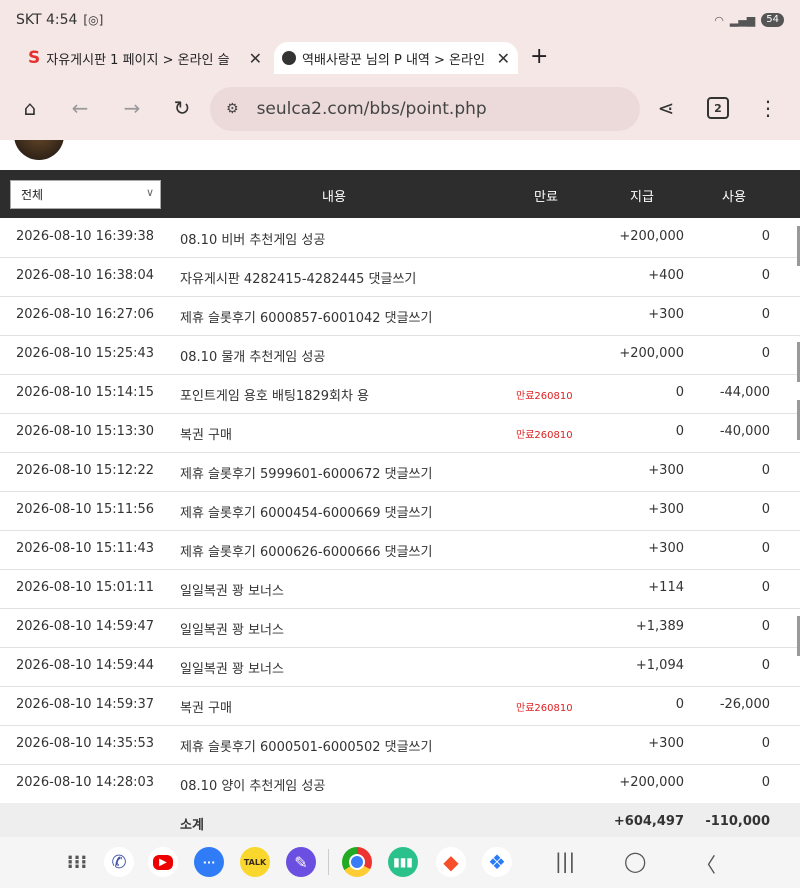 Image resolution: width=800 pixels, height=888 pixels. What do you see at coordinates (85, 665) in the screenshot?
I see `row-date: 2026-08-10 14:59:44` at bounding box center [85, 665].